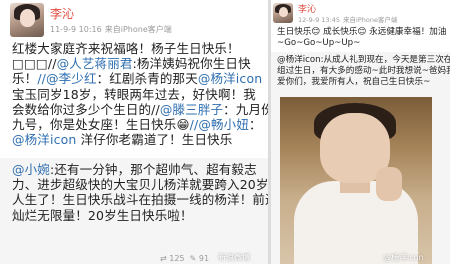 The width and height of the screenshot is (450, 264). I want to click on post-meta: 11-9-9 10:16 来自iPhone客户端, so click(111, 29).